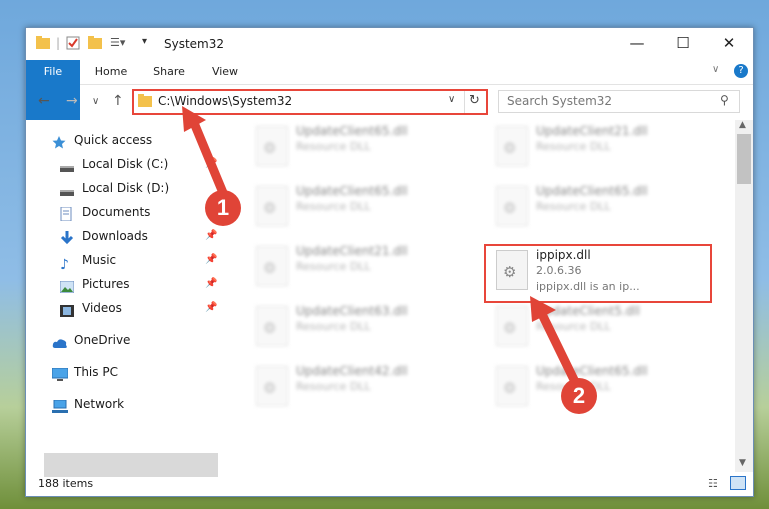 The width and height of the screenshot is (769, 509). What do you see at coordinates (223, 208) in the screenshot?
I see `step-1-badge: 1` at bounding box center [223, 208].